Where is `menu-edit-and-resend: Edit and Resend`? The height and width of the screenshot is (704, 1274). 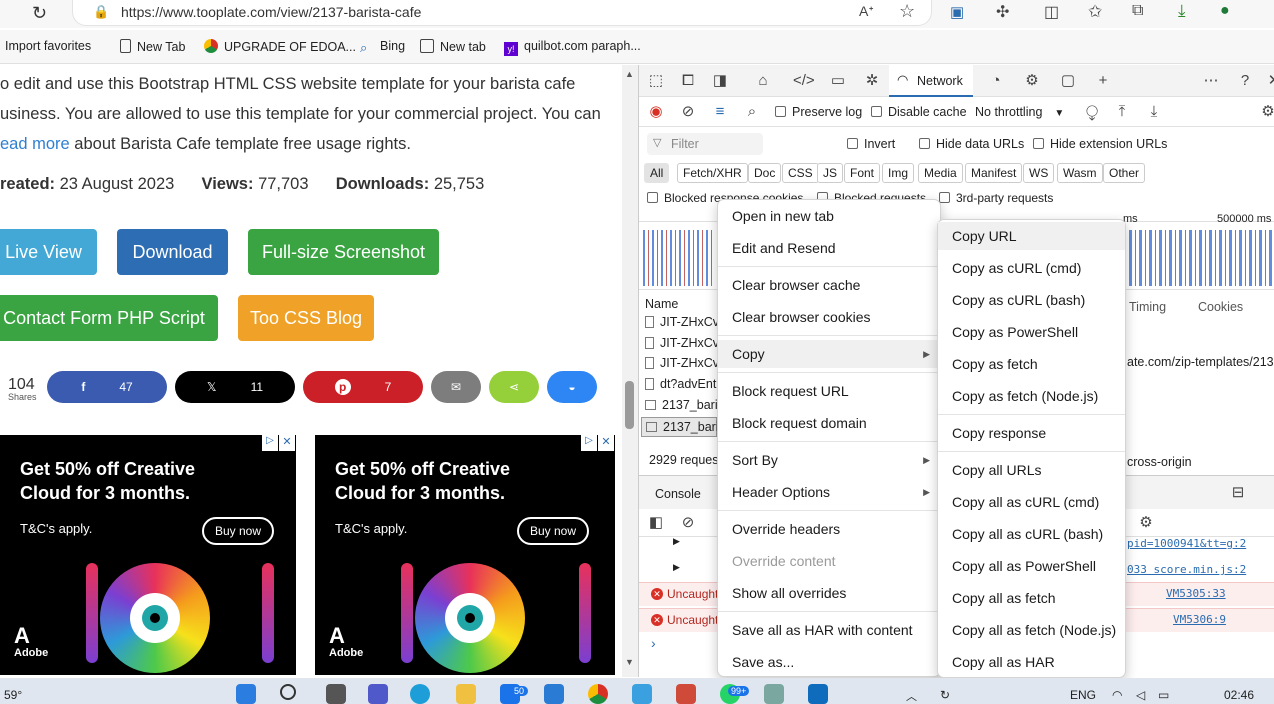
menu-edit-and-resend: Edit and Resend is located at coordinates (829, 248).